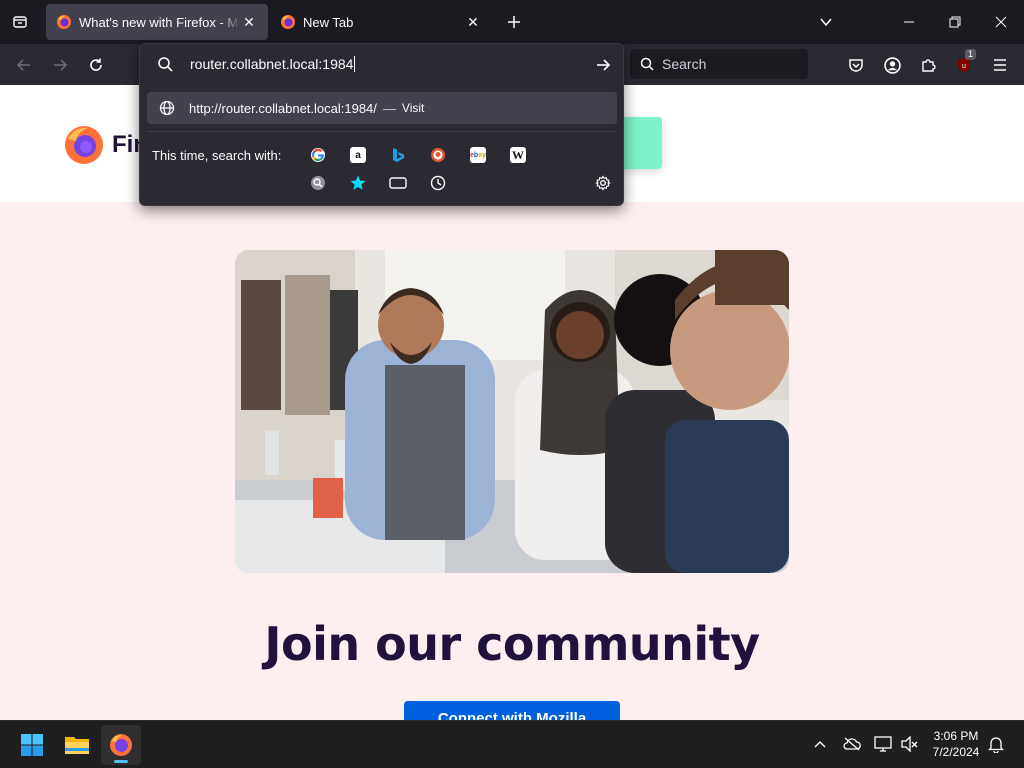 The image size is (1024, 768). What do you see at coordinates (273, 64) in the screenshot?
I see `url-input: router.collabnet.local:1984` at bounding box center [273, 64].